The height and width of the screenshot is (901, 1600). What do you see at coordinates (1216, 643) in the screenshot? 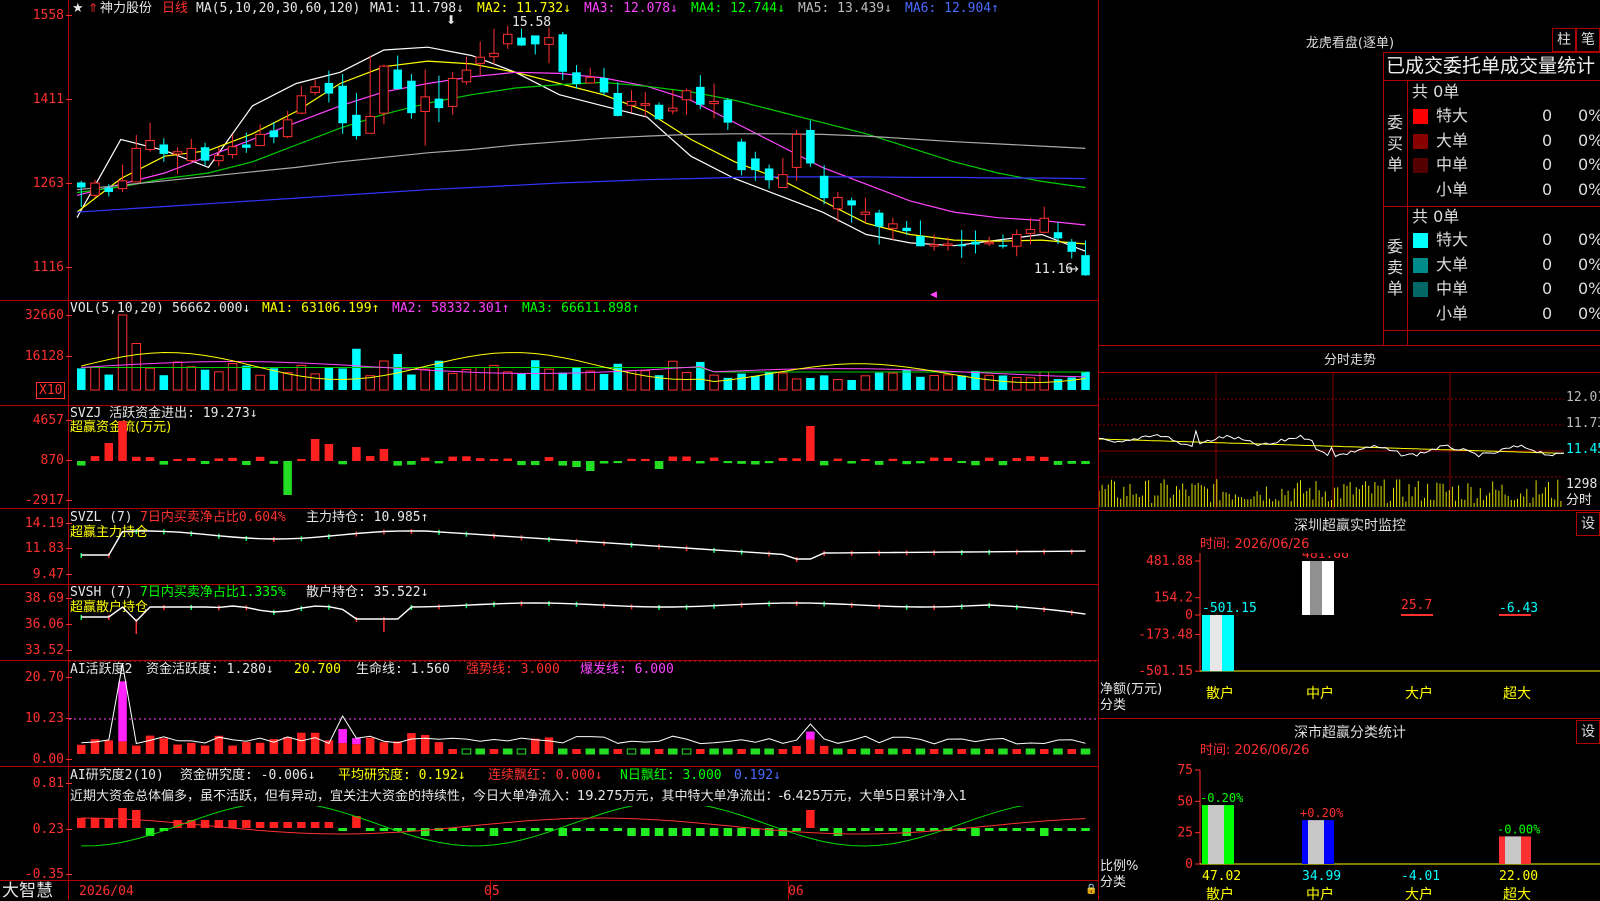
I see `net-bar-shade` at bounding box center [1216, 643].